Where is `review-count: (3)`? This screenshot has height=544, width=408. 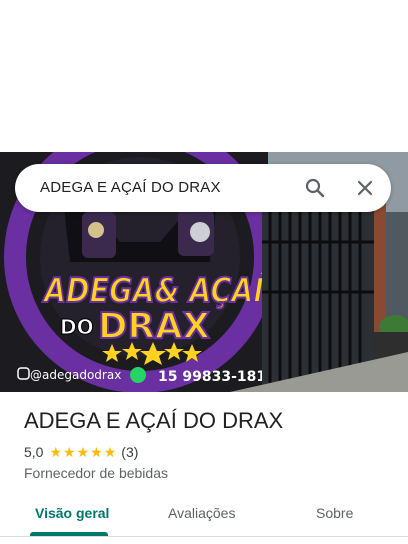 review-count: (3) is located at coordinates (129, 452).